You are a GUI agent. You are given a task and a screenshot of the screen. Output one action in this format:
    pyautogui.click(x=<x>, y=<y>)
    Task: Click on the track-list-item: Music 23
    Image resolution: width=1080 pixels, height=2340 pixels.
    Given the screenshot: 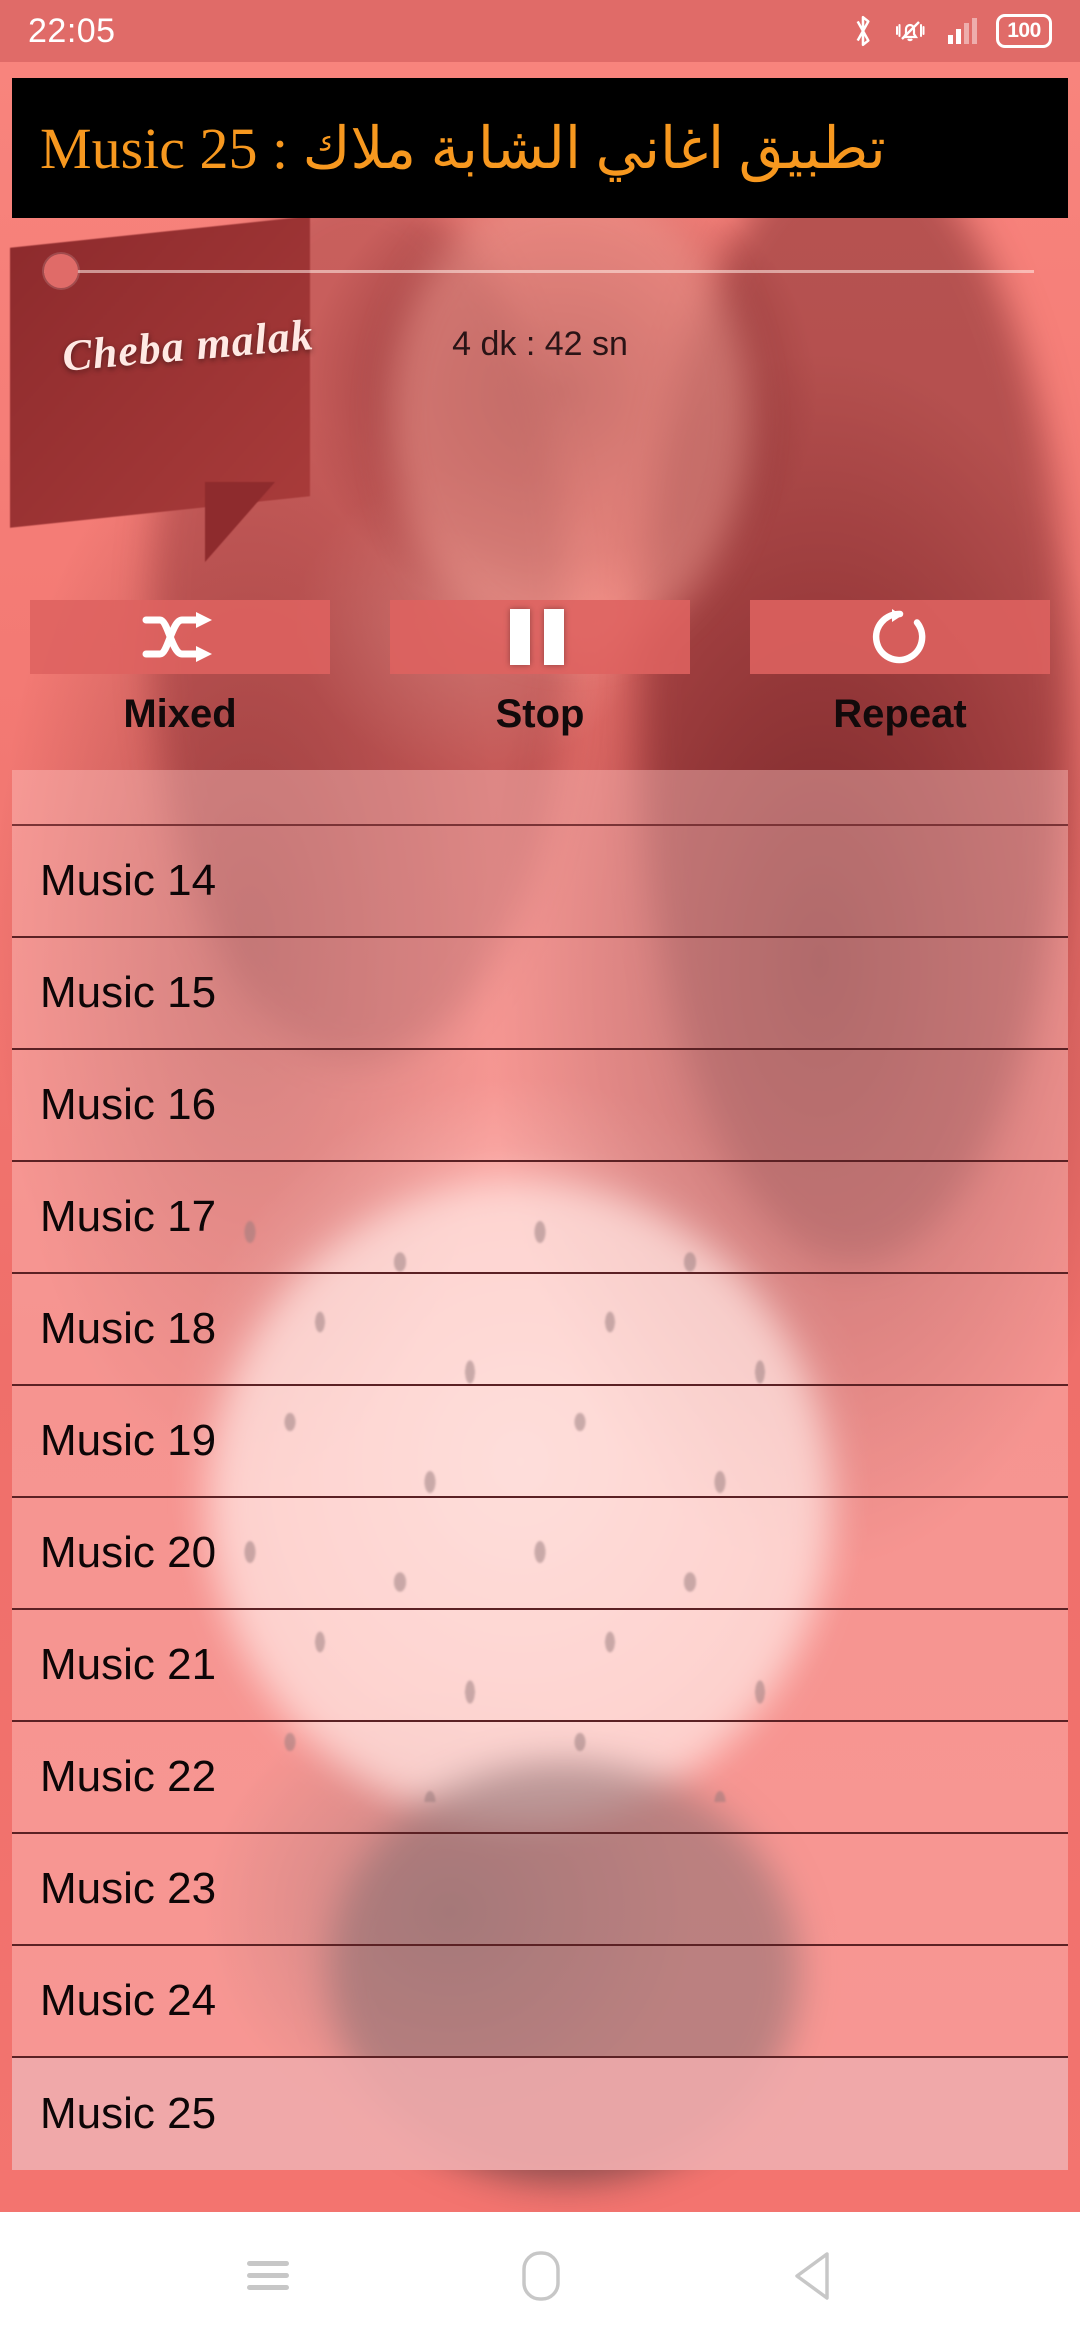 What is the action you would take?
    pyautogui.click(x=540, y=1890)
    